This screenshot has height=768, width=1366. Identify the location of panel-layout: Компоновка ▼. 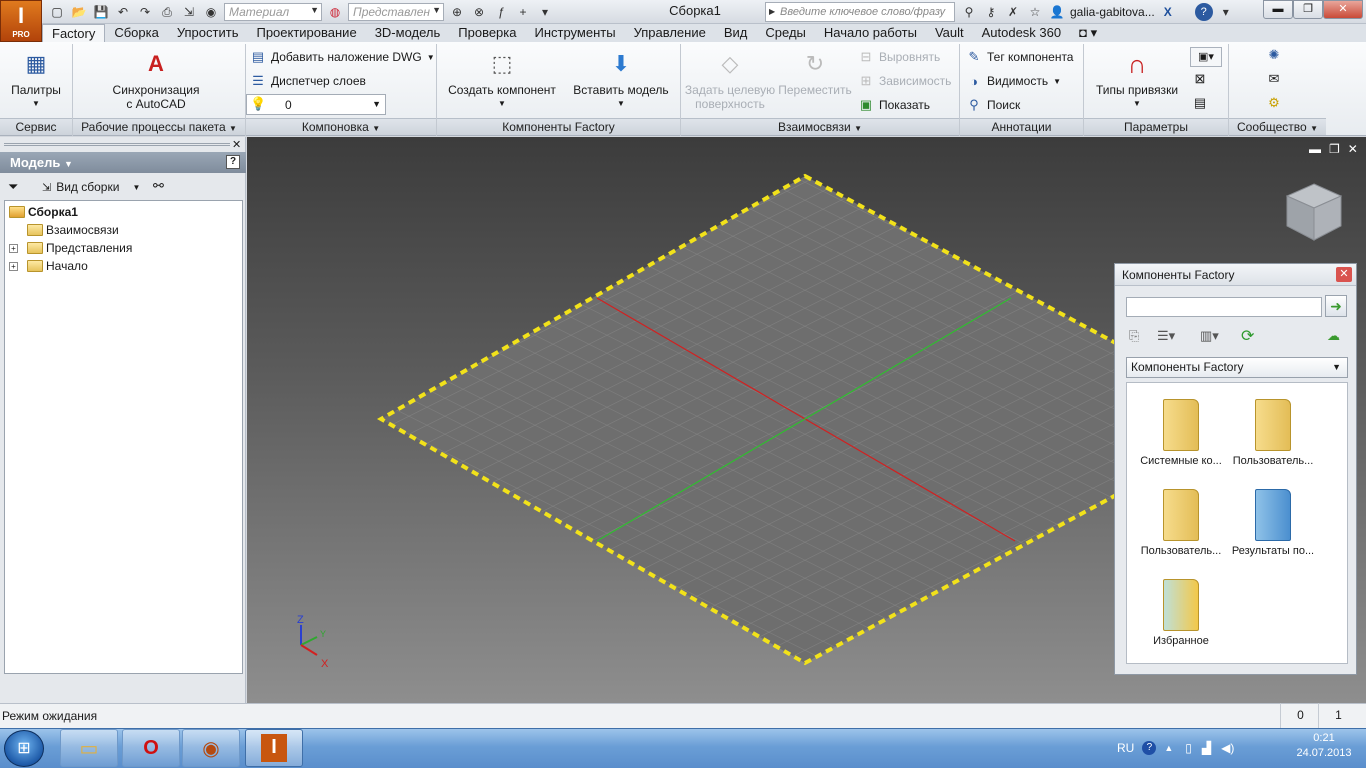
(341, 126).